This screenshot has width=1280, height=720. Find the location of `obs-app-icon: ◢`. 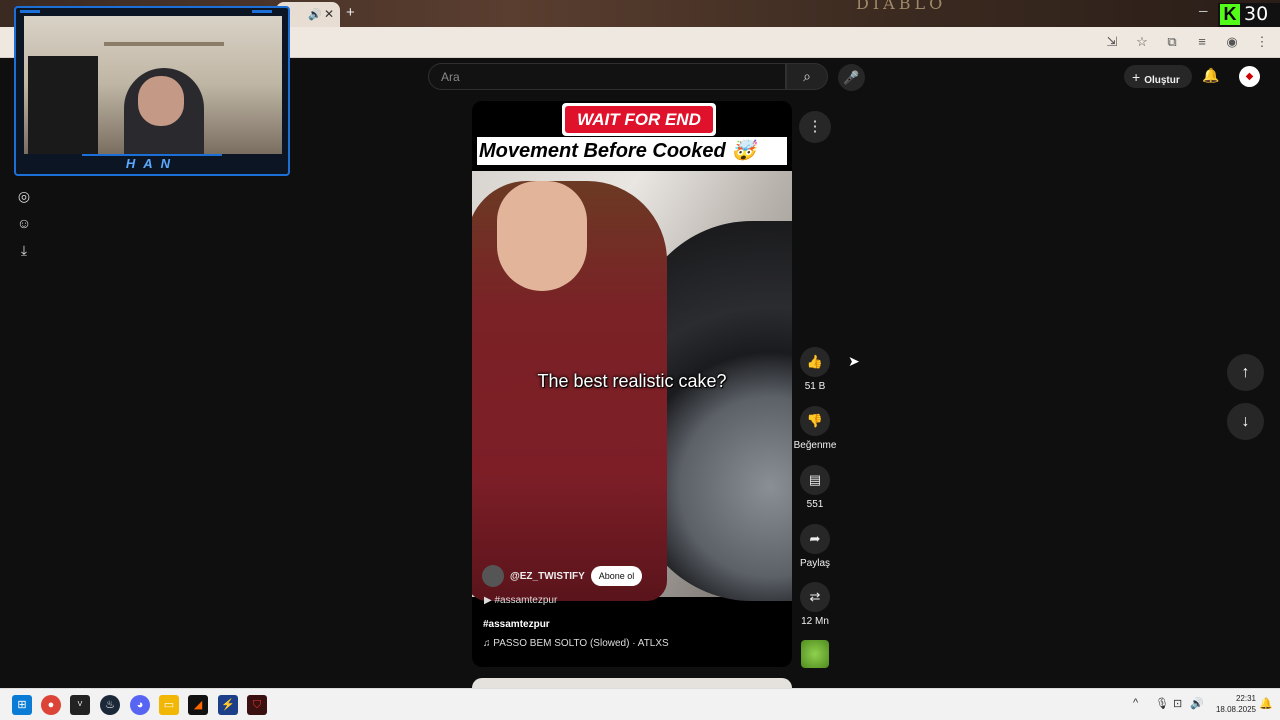

obs-app-icon: ◢ is located at coordinates (198, 705).